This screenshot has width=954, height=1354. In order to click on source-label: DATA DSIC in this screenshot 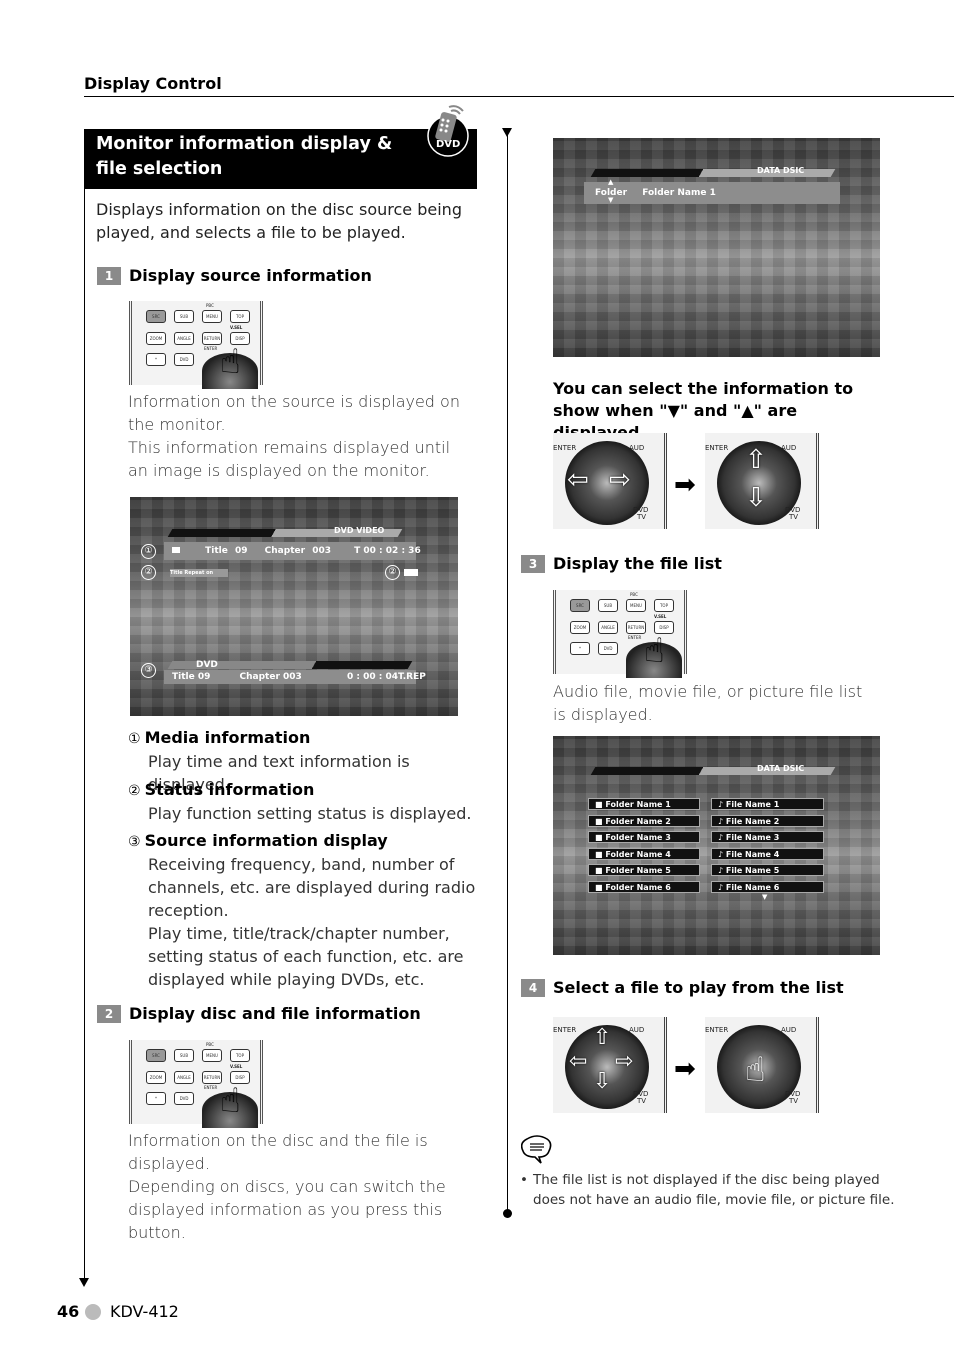, I will do `click(781, 170)`.